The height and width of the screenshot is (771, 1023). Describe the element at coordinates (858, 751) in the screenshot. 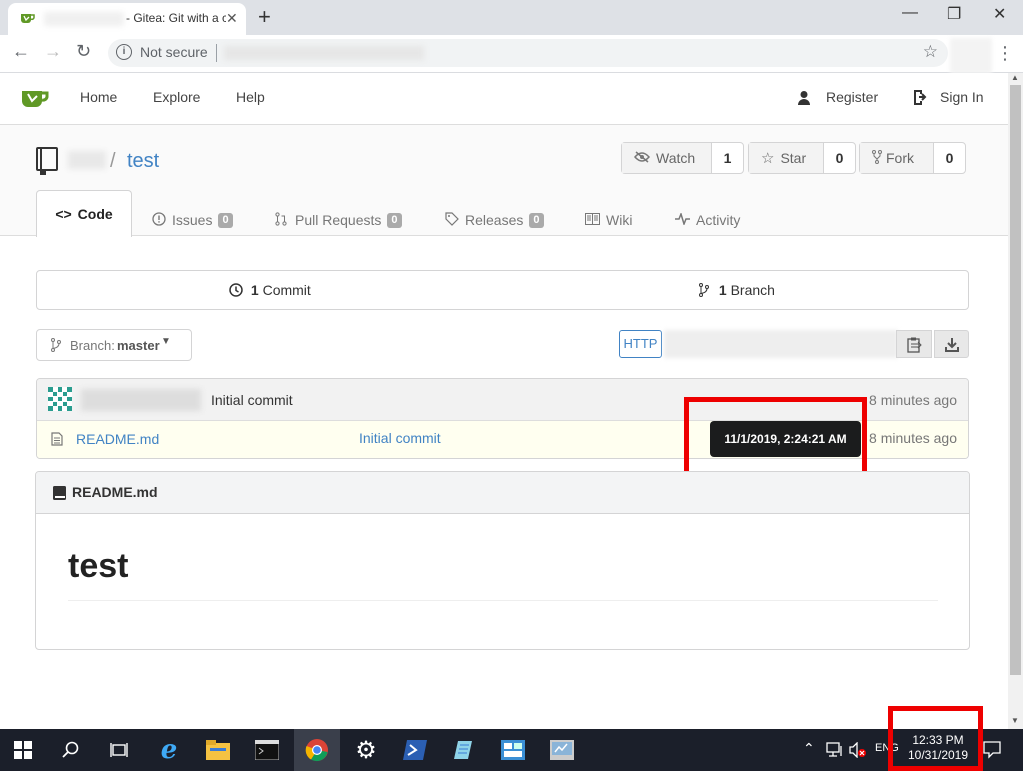

I see `volume-muted-icon` at that location.